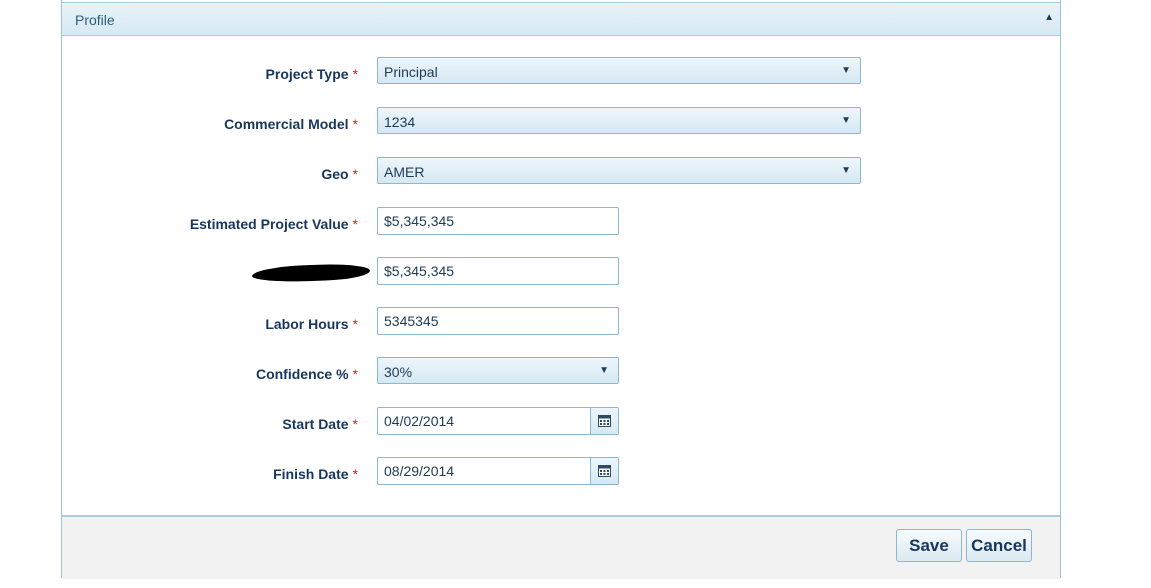 This screenshot has width=1151, height=588. What do you see at coordinates (561, 547) in the screenshot?
I see `form-footer: Save Cancel` at bounding box center [561, 547].